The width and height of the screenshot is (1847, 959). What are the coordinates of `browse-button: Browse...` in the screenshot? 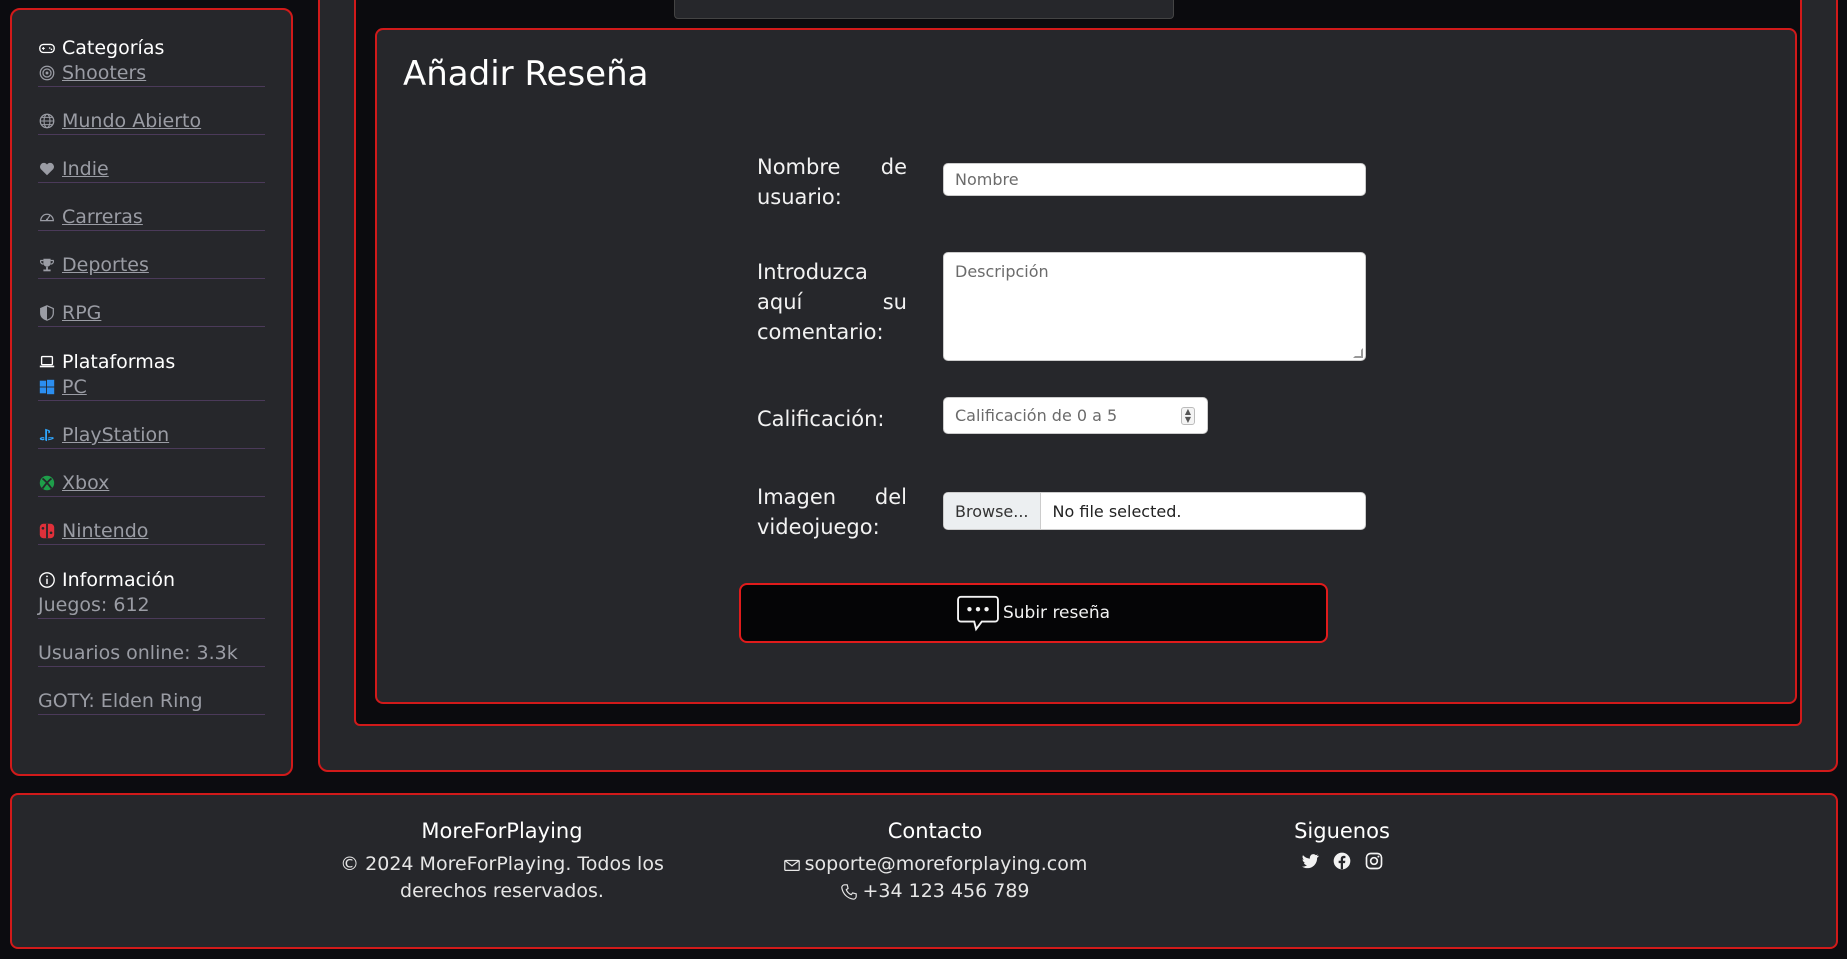 It's located at (992, 511).